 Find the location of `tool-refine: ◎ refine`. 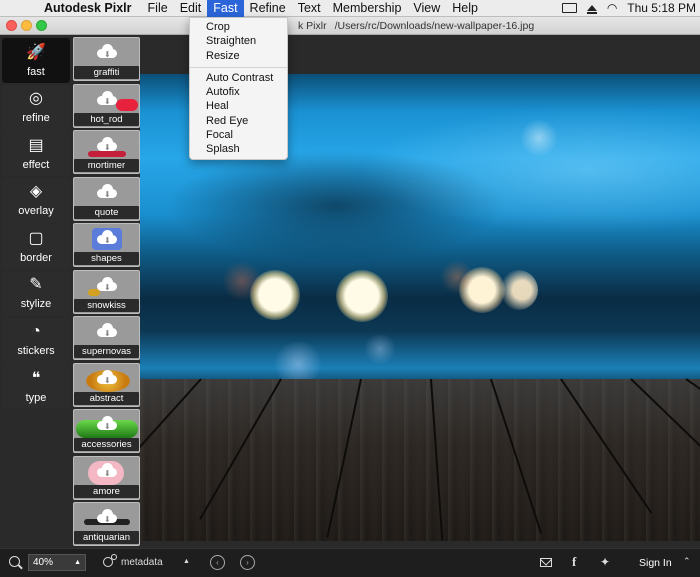

tool-refine: ◎ refine is located at coordinates (36, 107).